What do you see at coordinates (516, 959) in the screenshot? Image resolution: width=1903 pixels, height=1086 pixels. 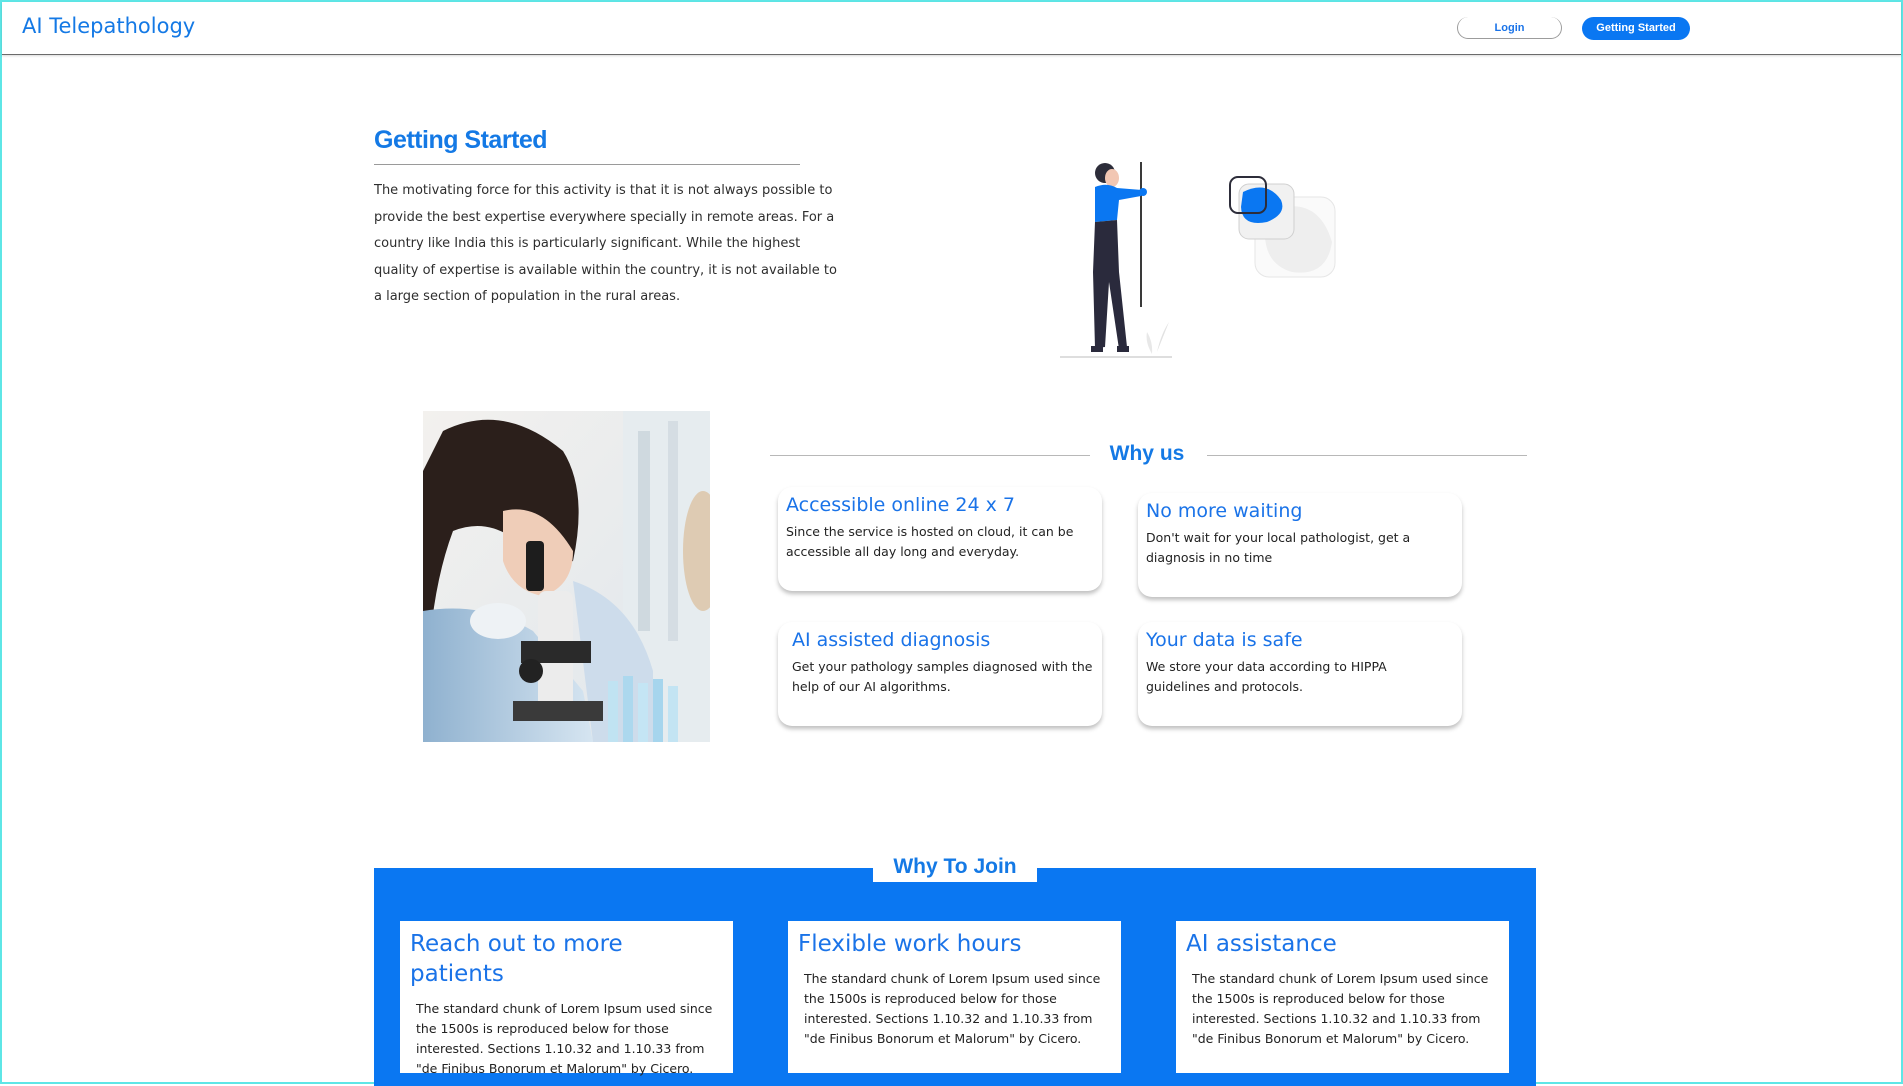 I see `join-card-title: Reach out to more patients` at bounding box center [516, 959].